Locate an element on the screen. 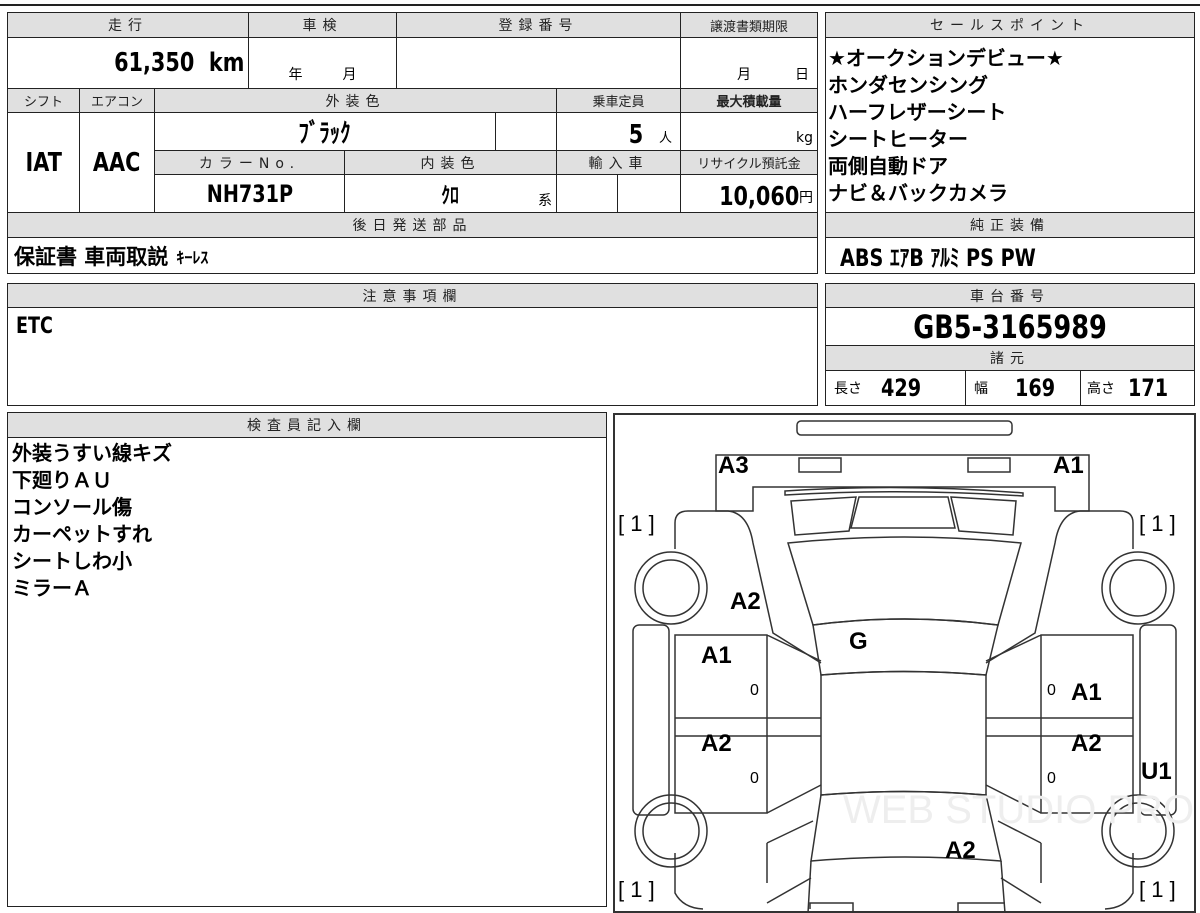  interior-color-value: ｸﾛ 系 is located at coordinates (450, 193).